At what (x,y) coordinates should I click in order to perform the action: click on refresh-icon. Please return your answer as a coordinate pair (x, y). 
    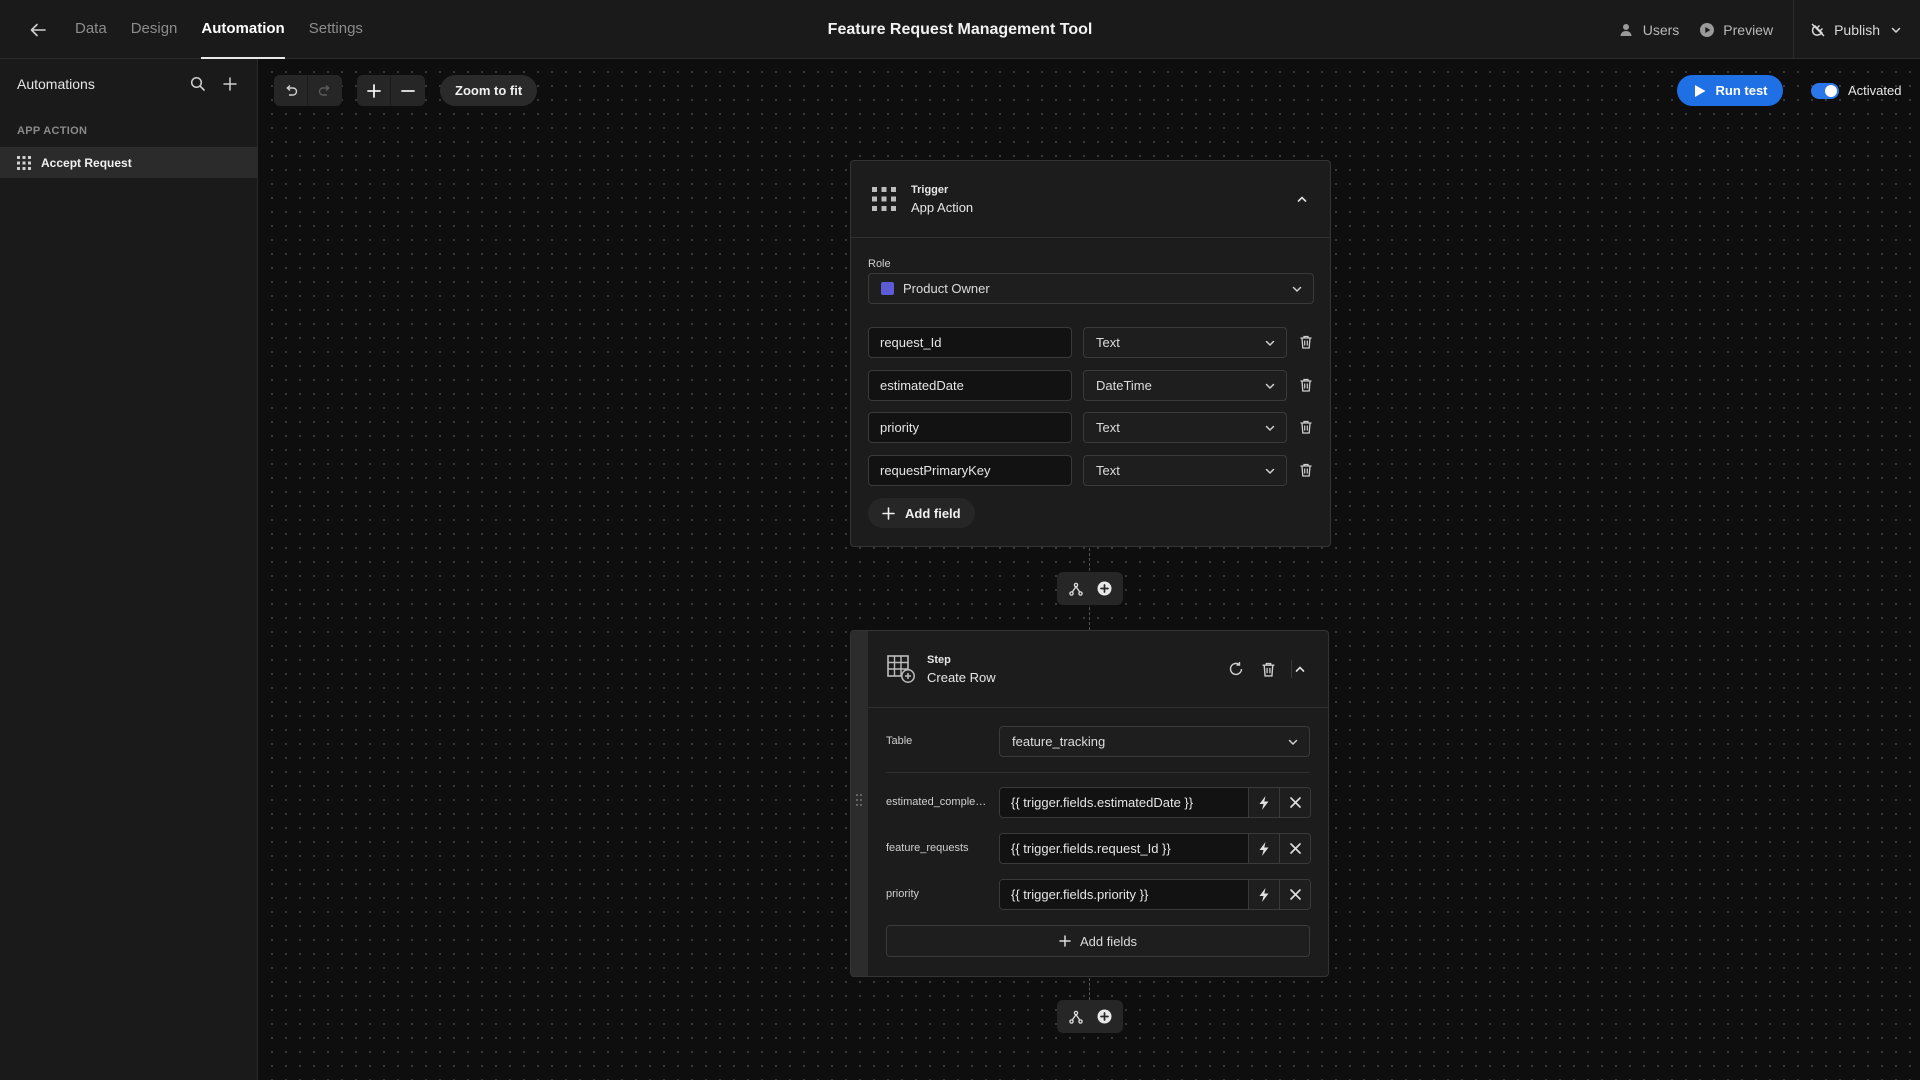
    Looking at the image, I should click on (1236, 669).